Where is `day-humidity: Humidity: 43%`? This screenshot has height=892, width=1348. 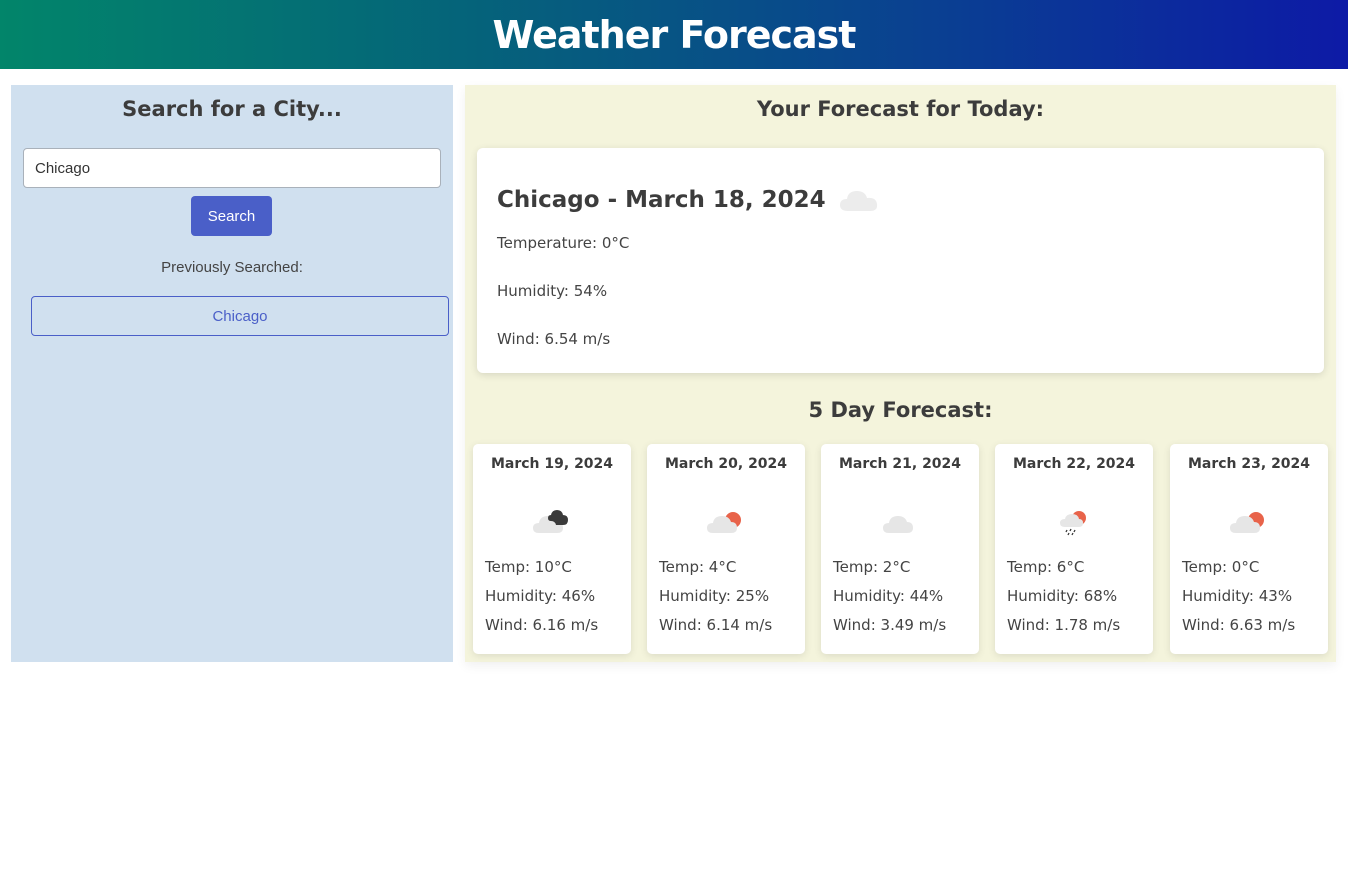
day-humidity: Humidity: 43% is located at coordinates (1237, 596).